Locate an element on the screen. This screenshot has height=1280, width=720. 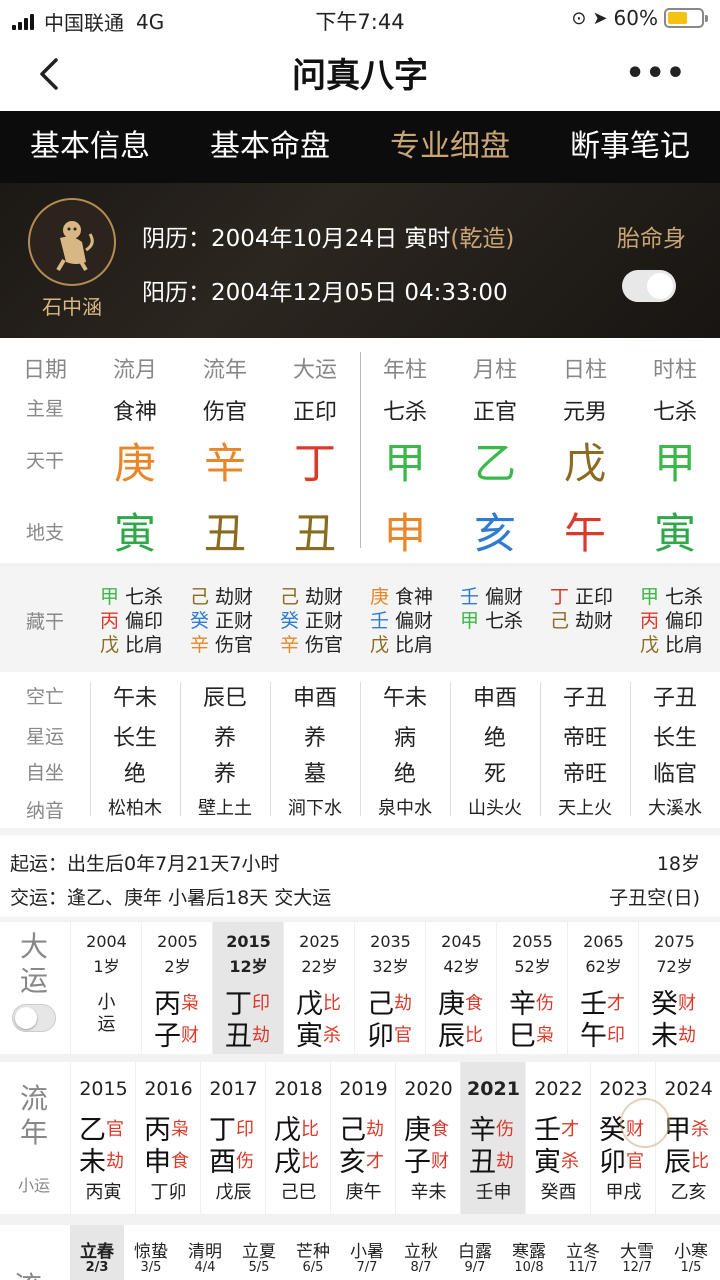
tab-basic-info: 基本信息 is located at coordinates (90, 147).